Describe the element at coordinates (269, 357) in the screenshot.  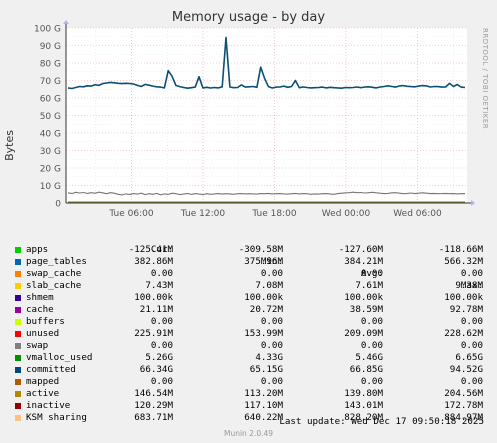
I see `legend-min-value: 4.33G` at that location.